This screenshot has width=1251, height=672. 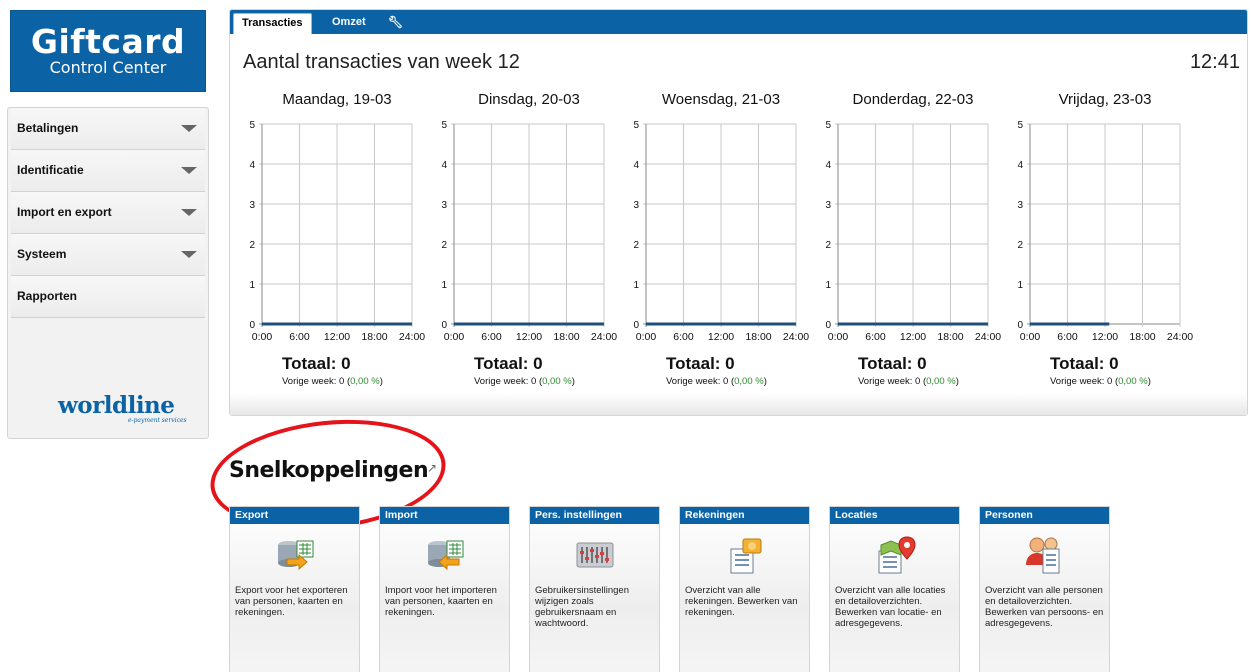 What do you see at coordinates (295, 554) in the screenshot?
I see `database-export-icon` at bounding box center [295, 554].